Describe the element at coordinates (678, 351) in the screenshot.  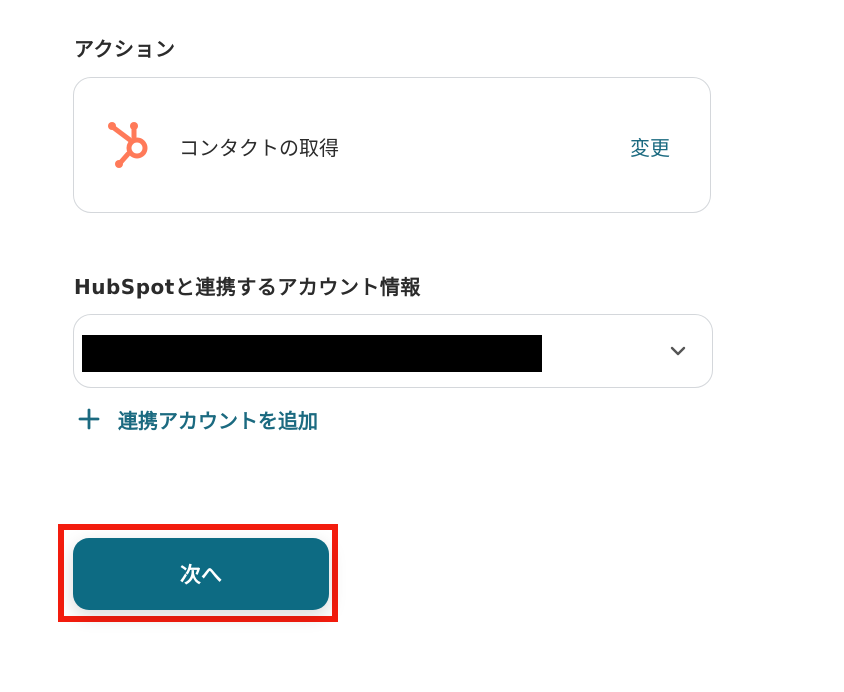
I see `chevron-down-icon` at that location.